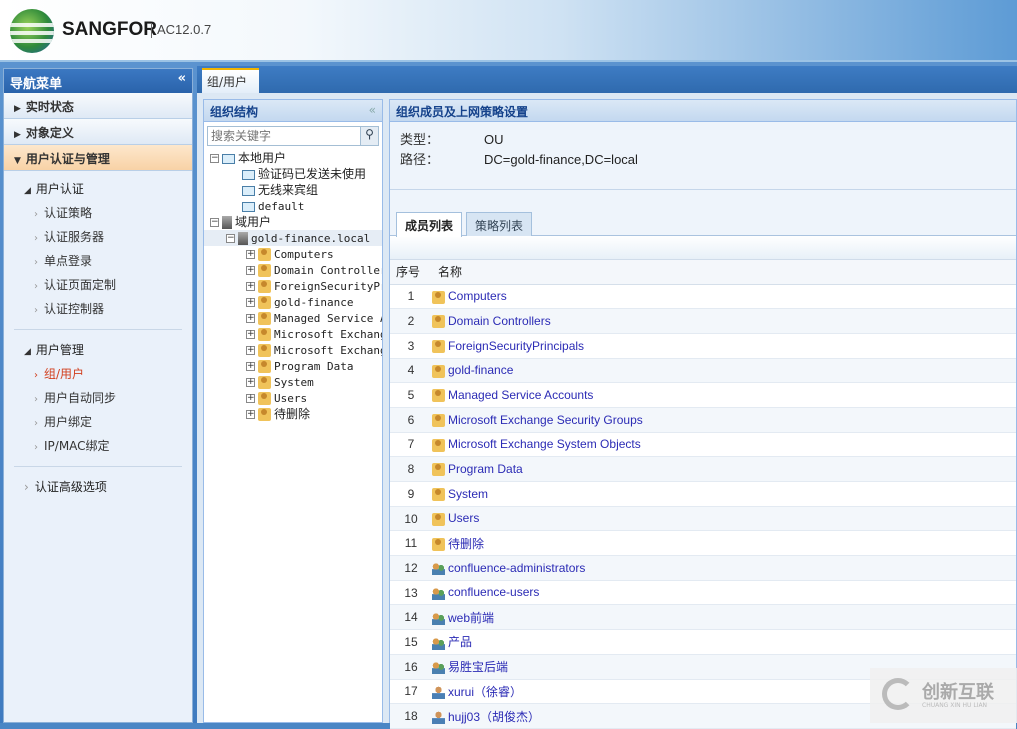 The image size is (1017, 729). Describe the element at coordinates (293, 222) in the screenshot. I see `tree-node-domain-users: − 域用户` at that location.